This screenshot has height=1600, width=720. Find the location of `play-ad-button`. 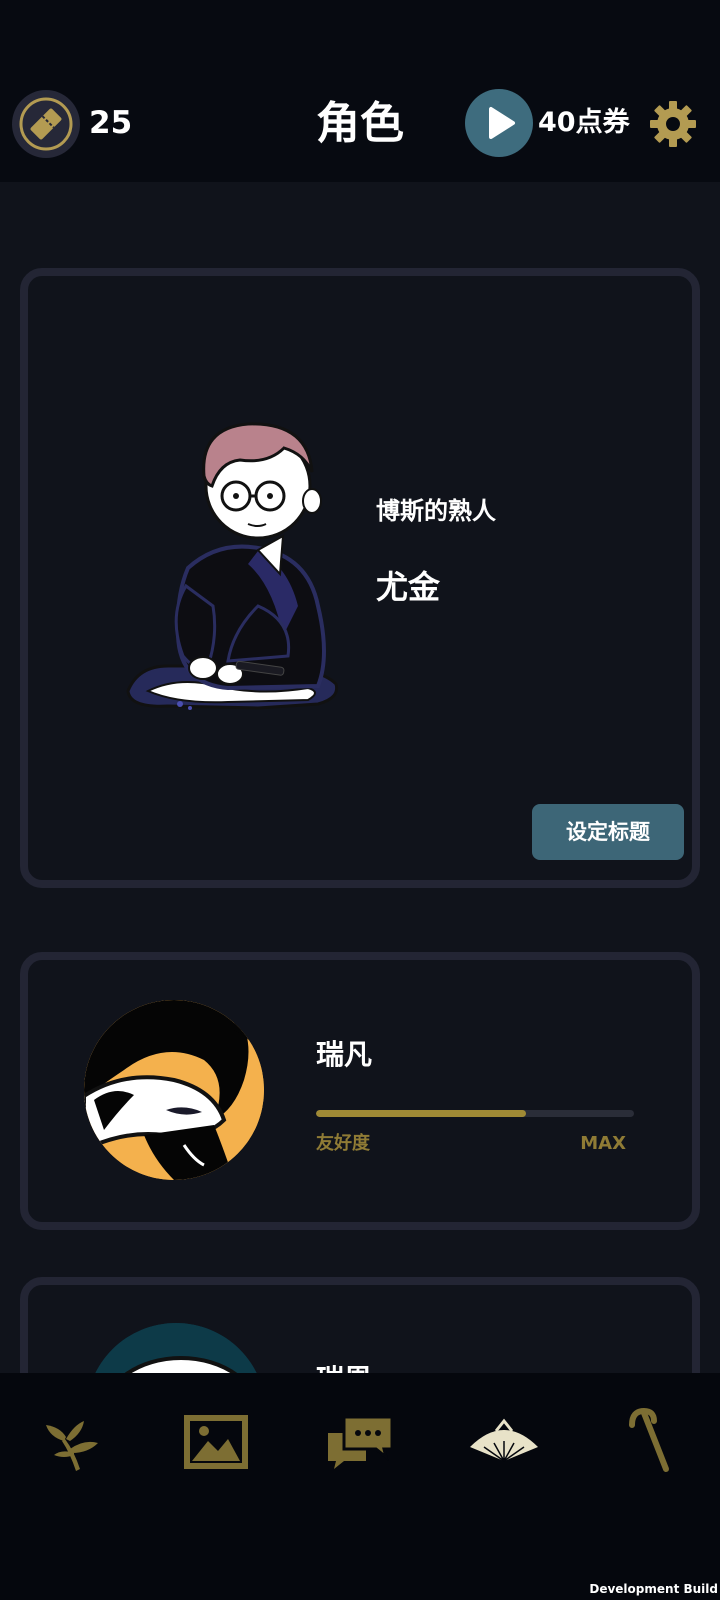

play-ad-button is located at coordinates (499, 123).